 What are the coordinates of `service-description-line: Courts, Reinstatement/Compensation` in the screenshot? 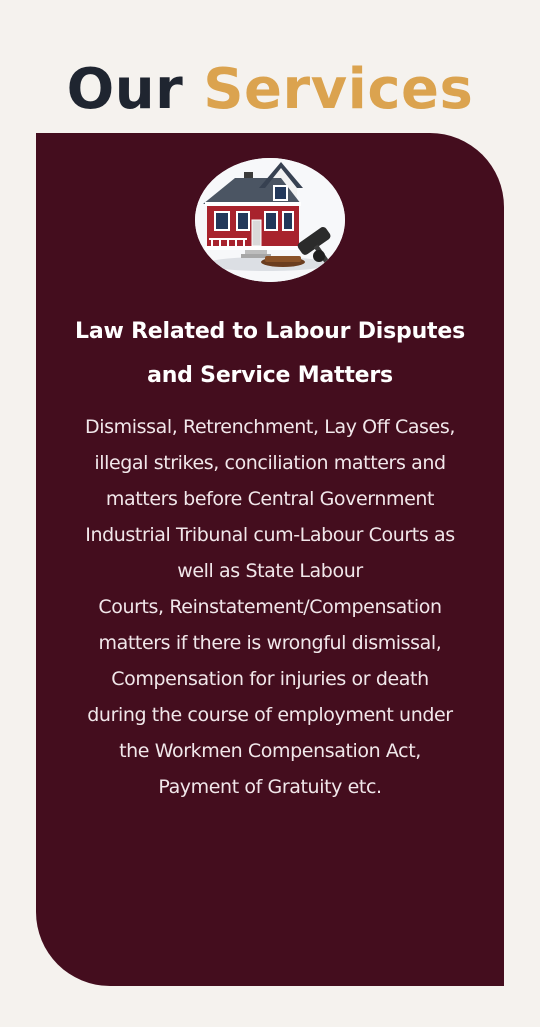 It's located at (270, 607).